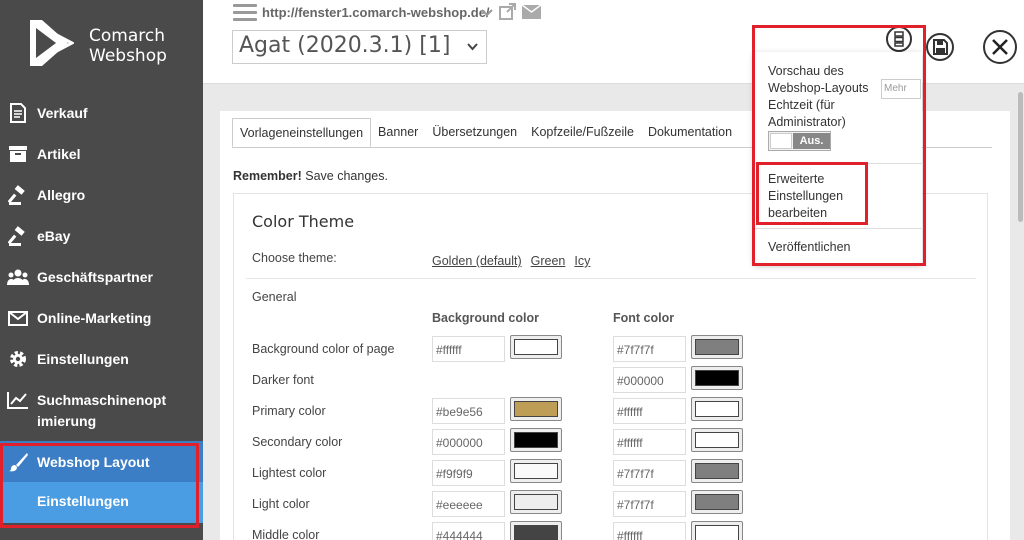 This screenshot has height=540, width=1024. I want to click on paintbrush-icon, so click(18, 462).